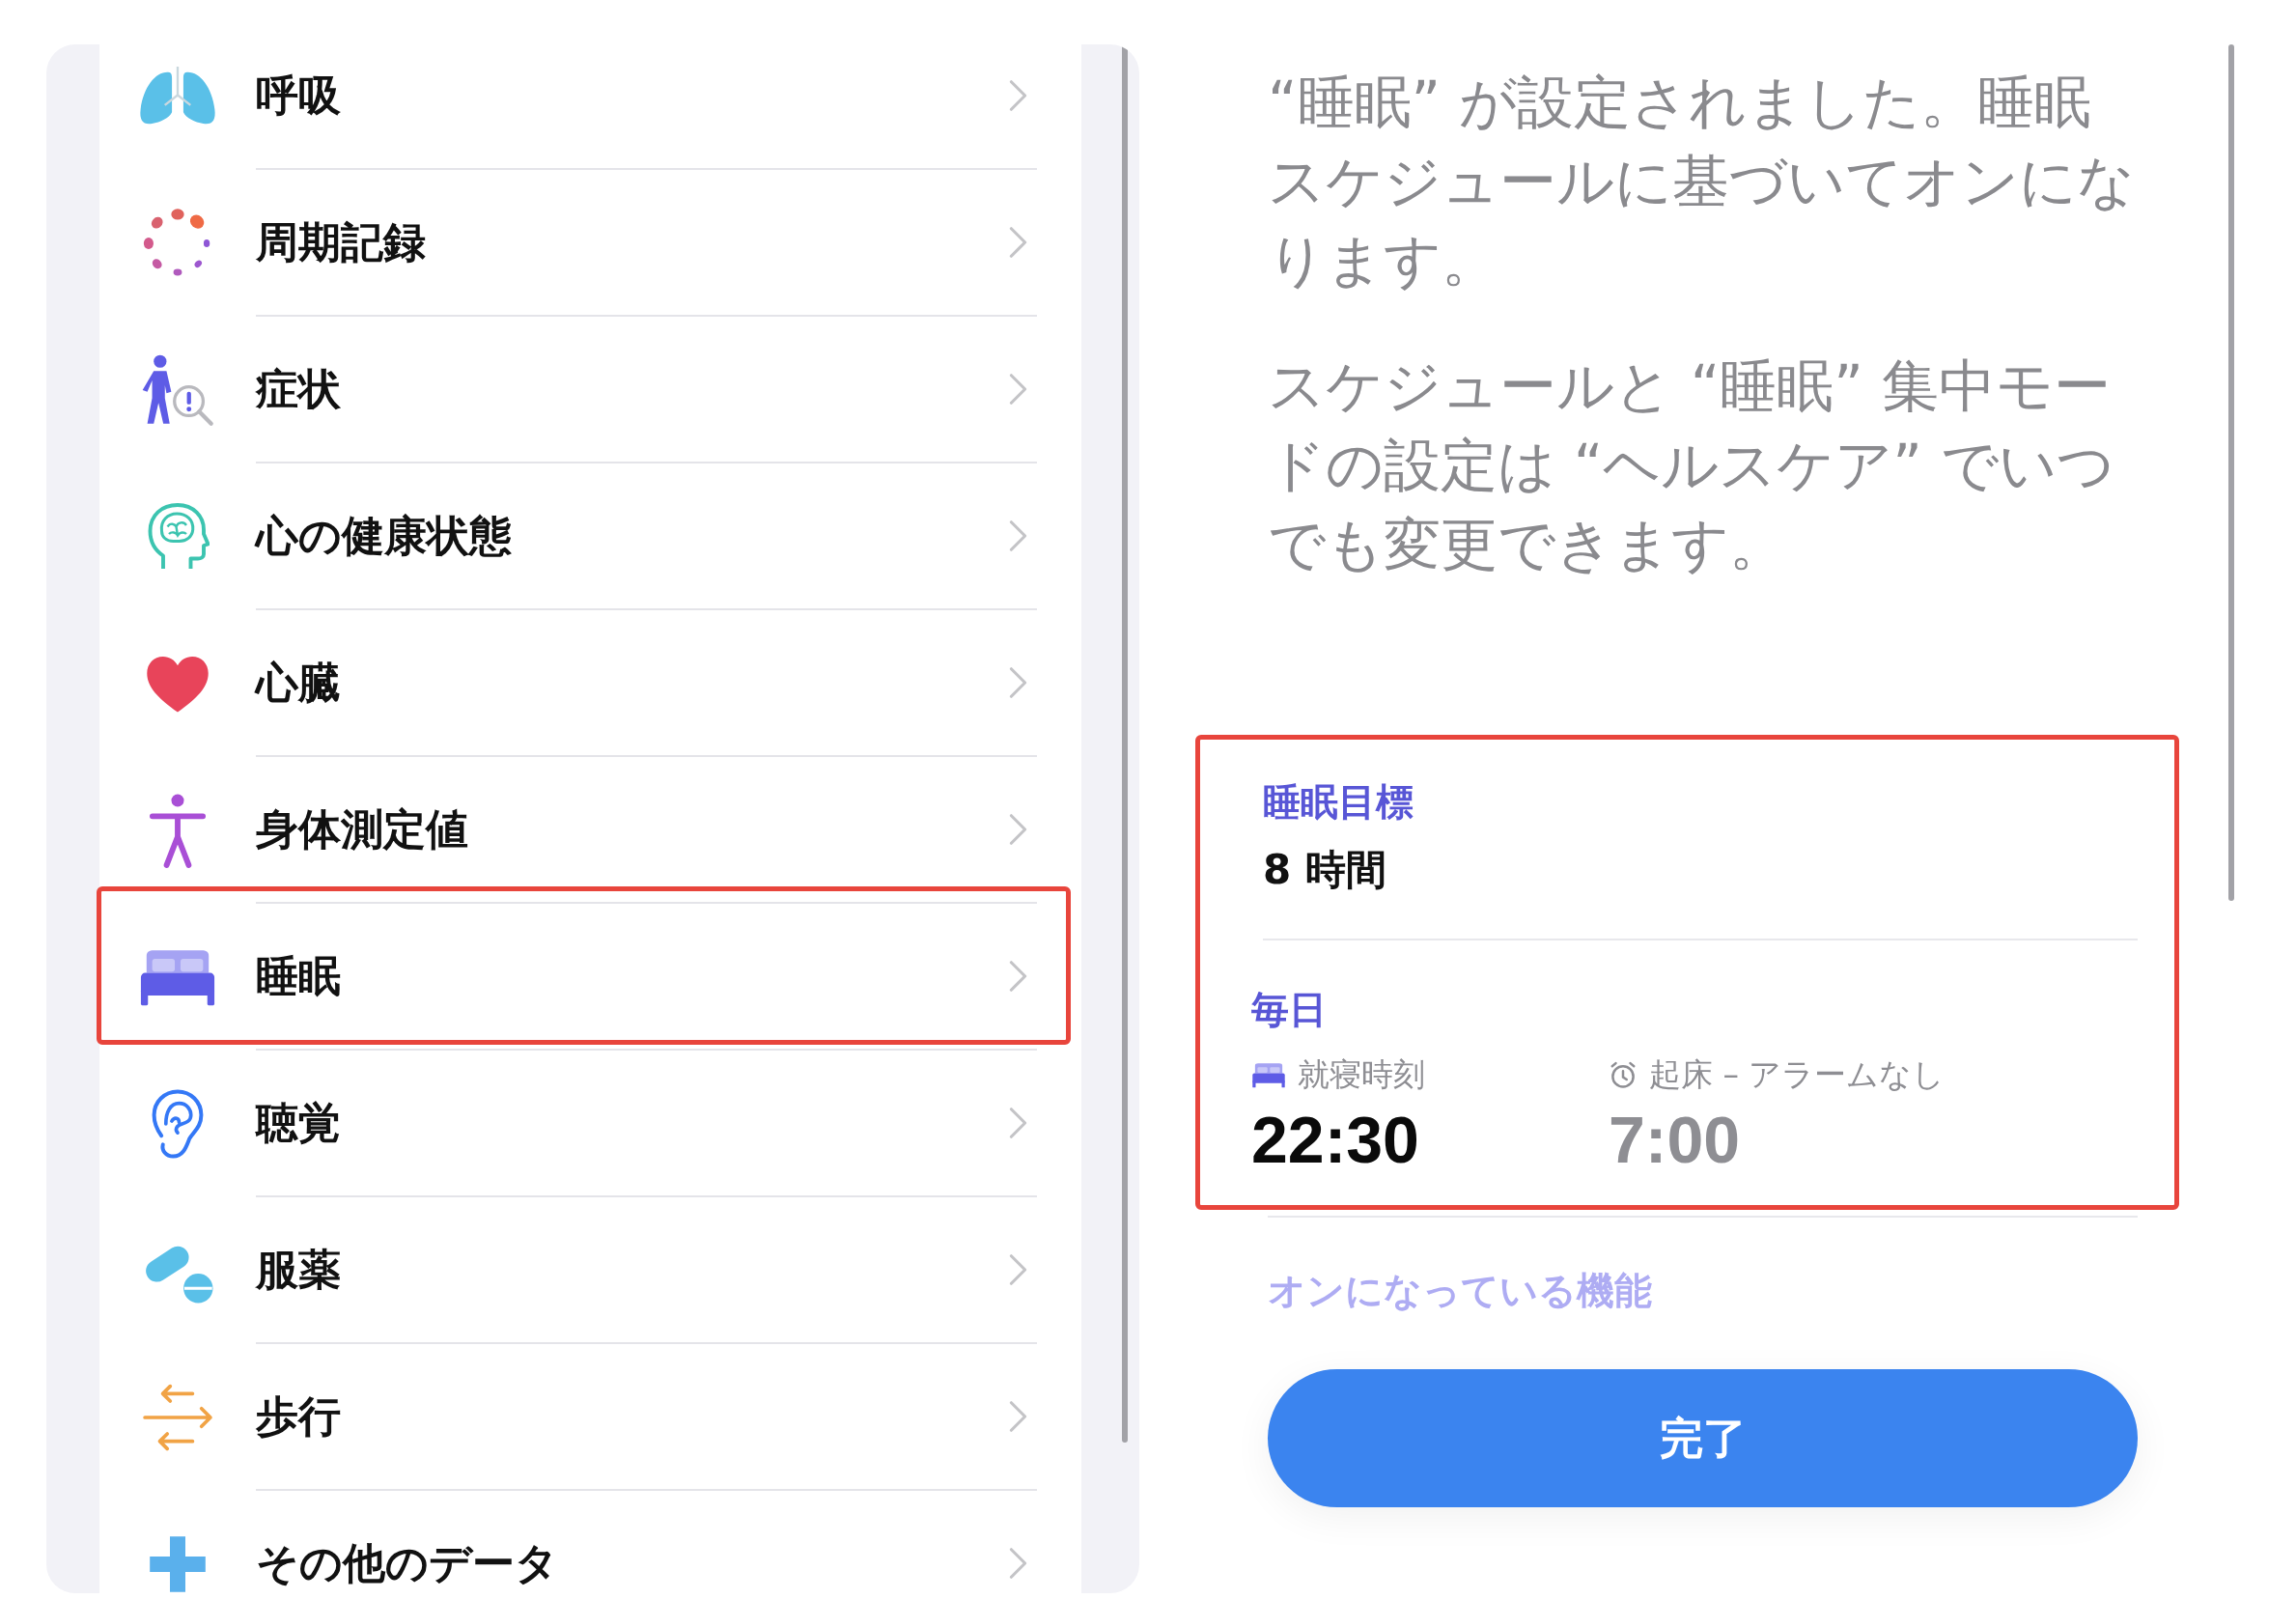 The width and height of the screenshot is (2296, 1599). I want to click on done-button: 完了, so click(1703, 1438).